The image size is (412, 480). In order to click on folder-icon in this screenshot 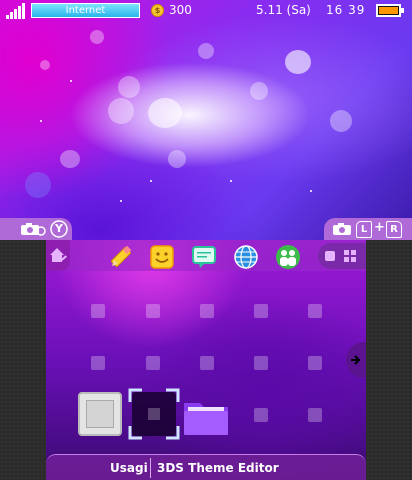, I will do `click(206, 417)`.